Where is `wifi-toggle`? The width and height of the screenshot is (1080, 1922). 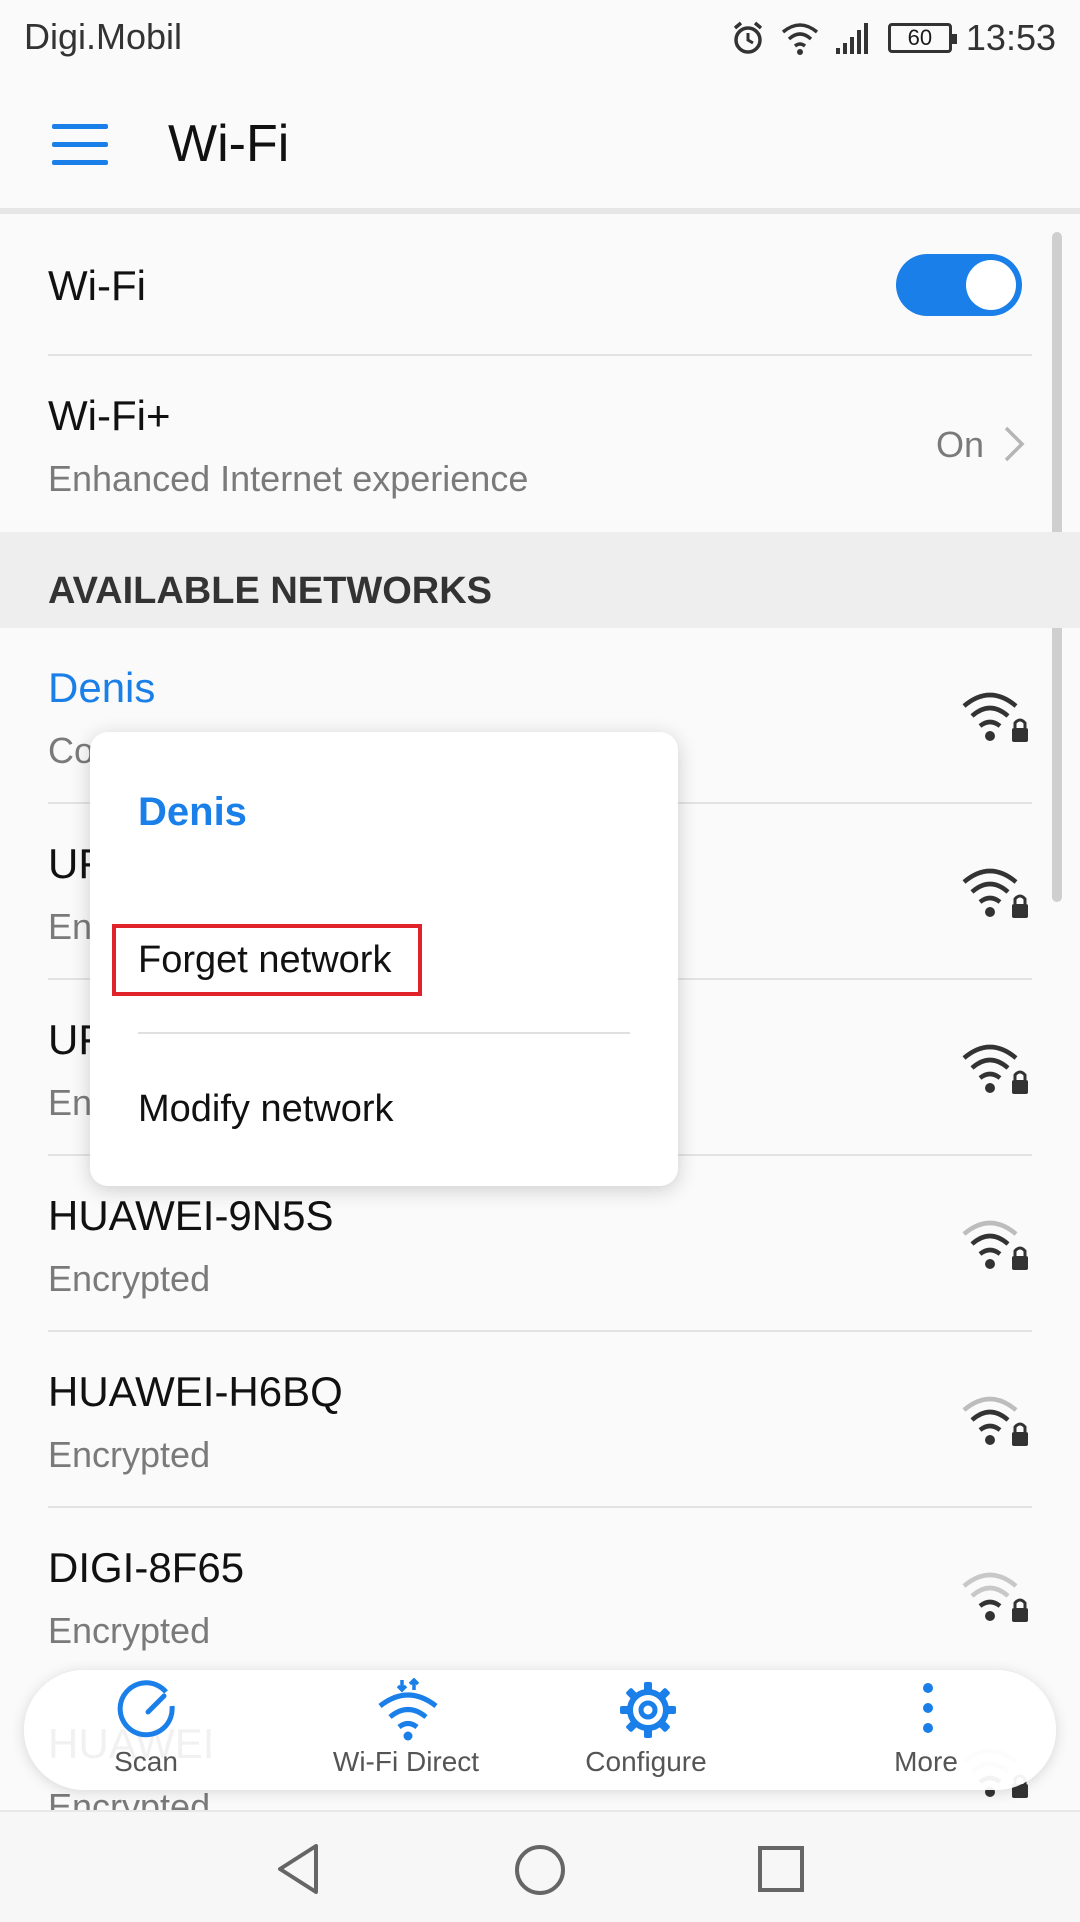 wifi-toggle is located at coordinates (959, 285).